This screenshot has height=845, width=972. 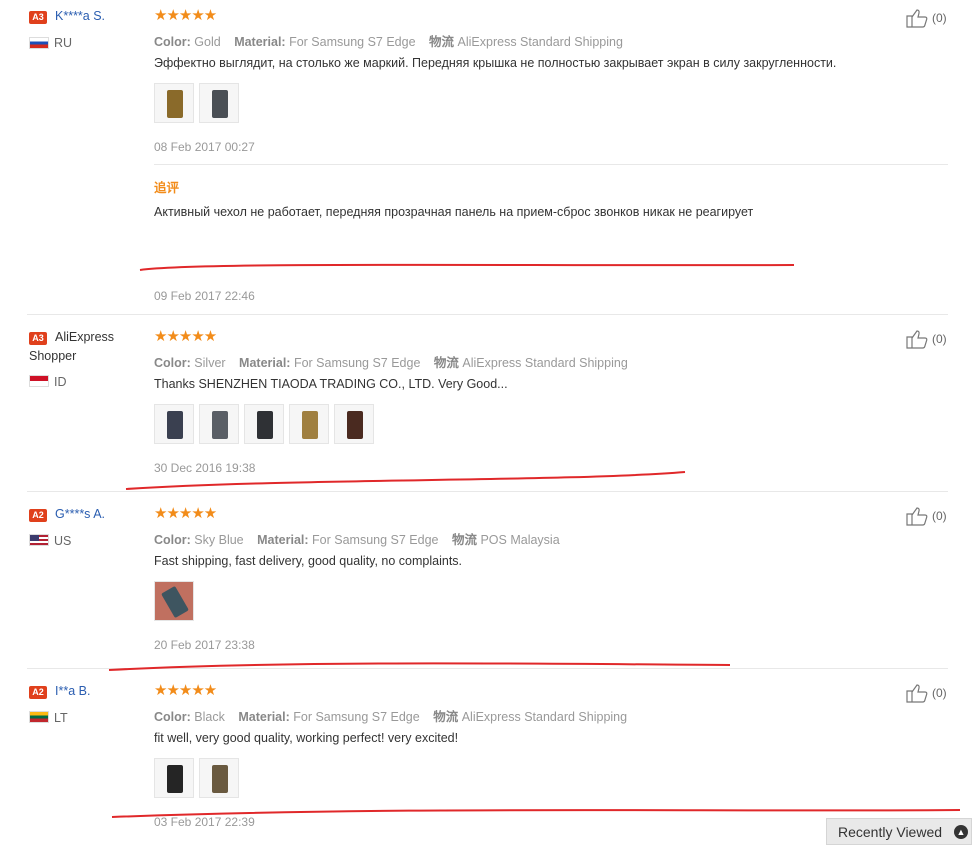 I want to click on recently-viewed-tab: Recently Viewed ▲, so click(x=899, y=831).